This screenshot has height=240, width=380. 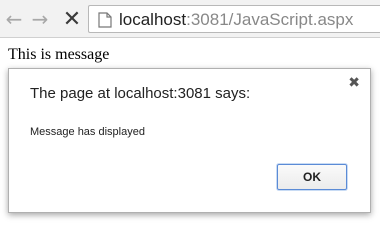 I want to click on forward-arrow-icon: →, so click(x=40, y=19).